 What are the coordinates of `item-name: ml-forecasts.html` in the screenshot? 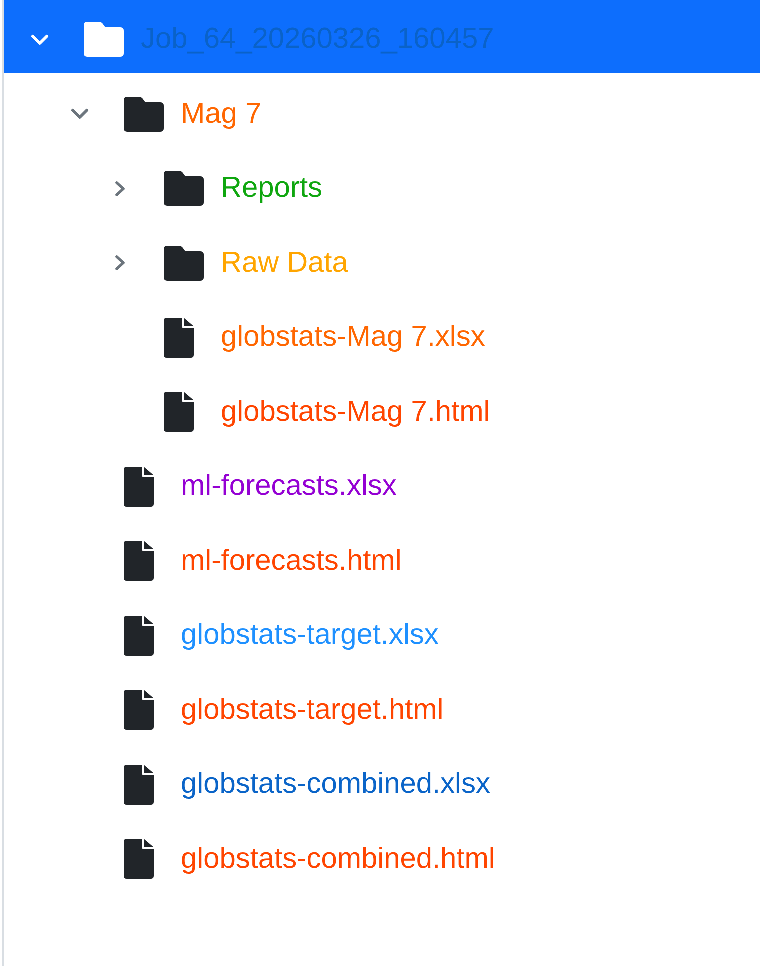 It's located at (291, 561).